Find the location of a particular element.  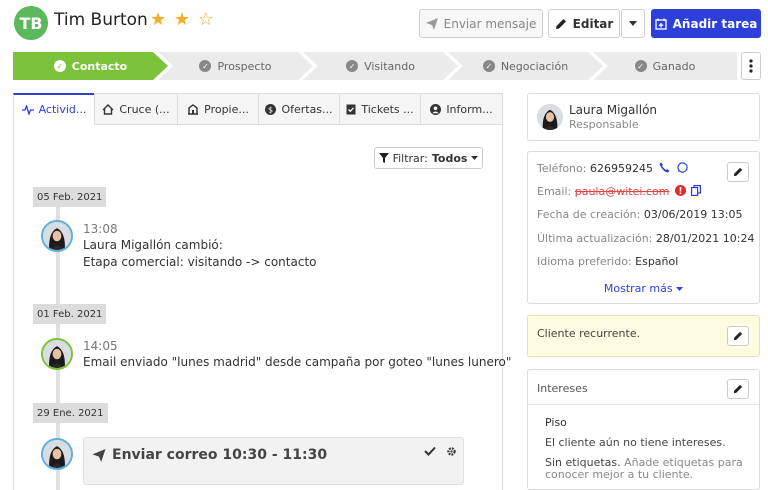

edit-note-button is located at coordinates (738, 336).